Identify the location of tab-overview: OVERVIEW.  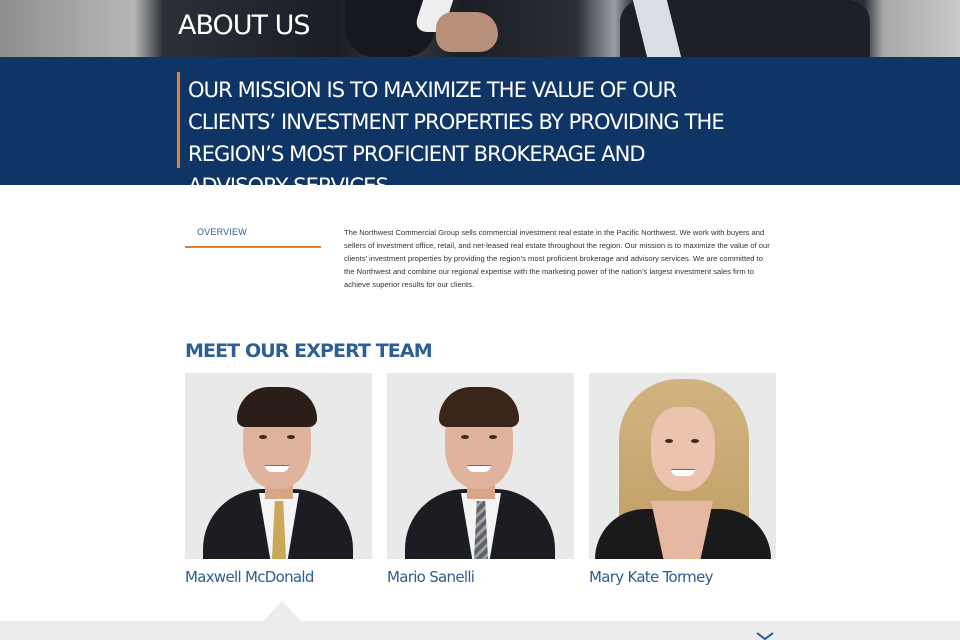
(253, 235).